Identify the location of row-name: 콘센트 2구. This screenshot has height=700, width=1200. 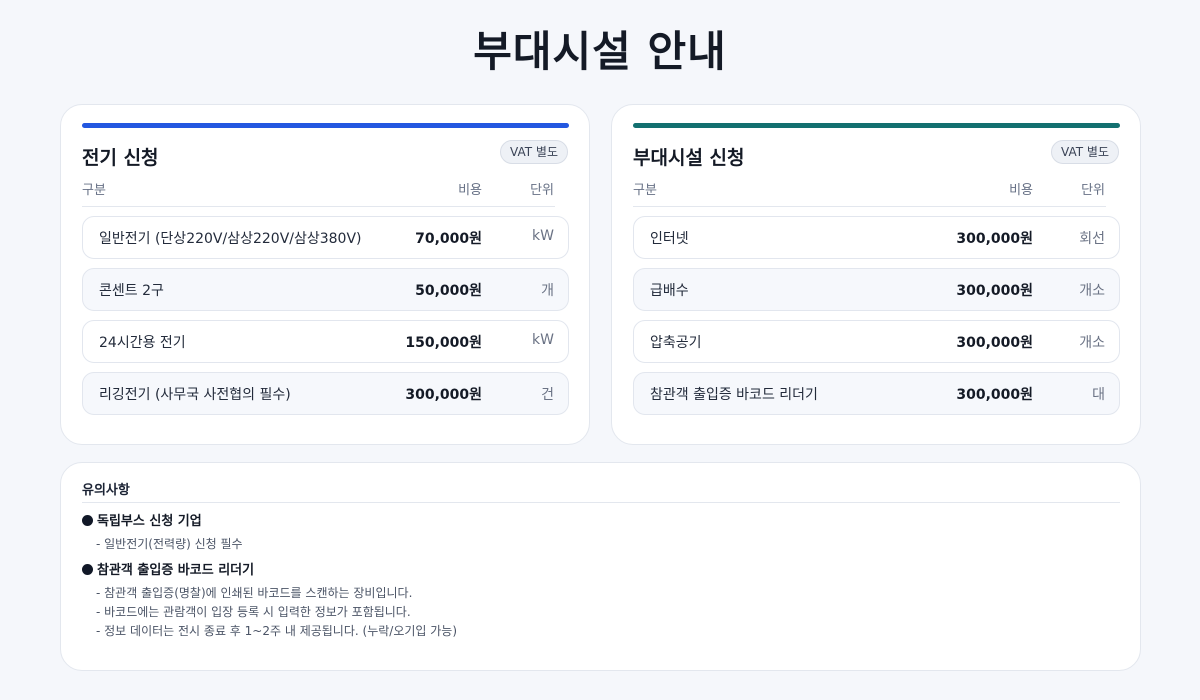
(131, 291).